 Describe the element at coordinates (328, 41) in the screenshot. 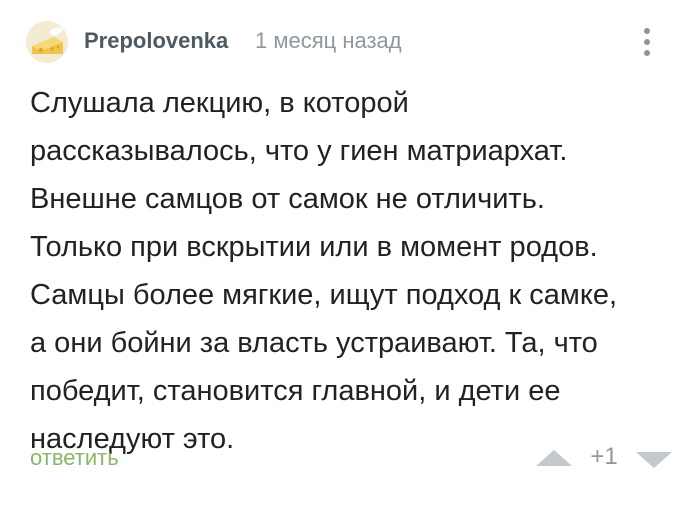

I see `comment-timestamp: 1 месяц назад` at that location.